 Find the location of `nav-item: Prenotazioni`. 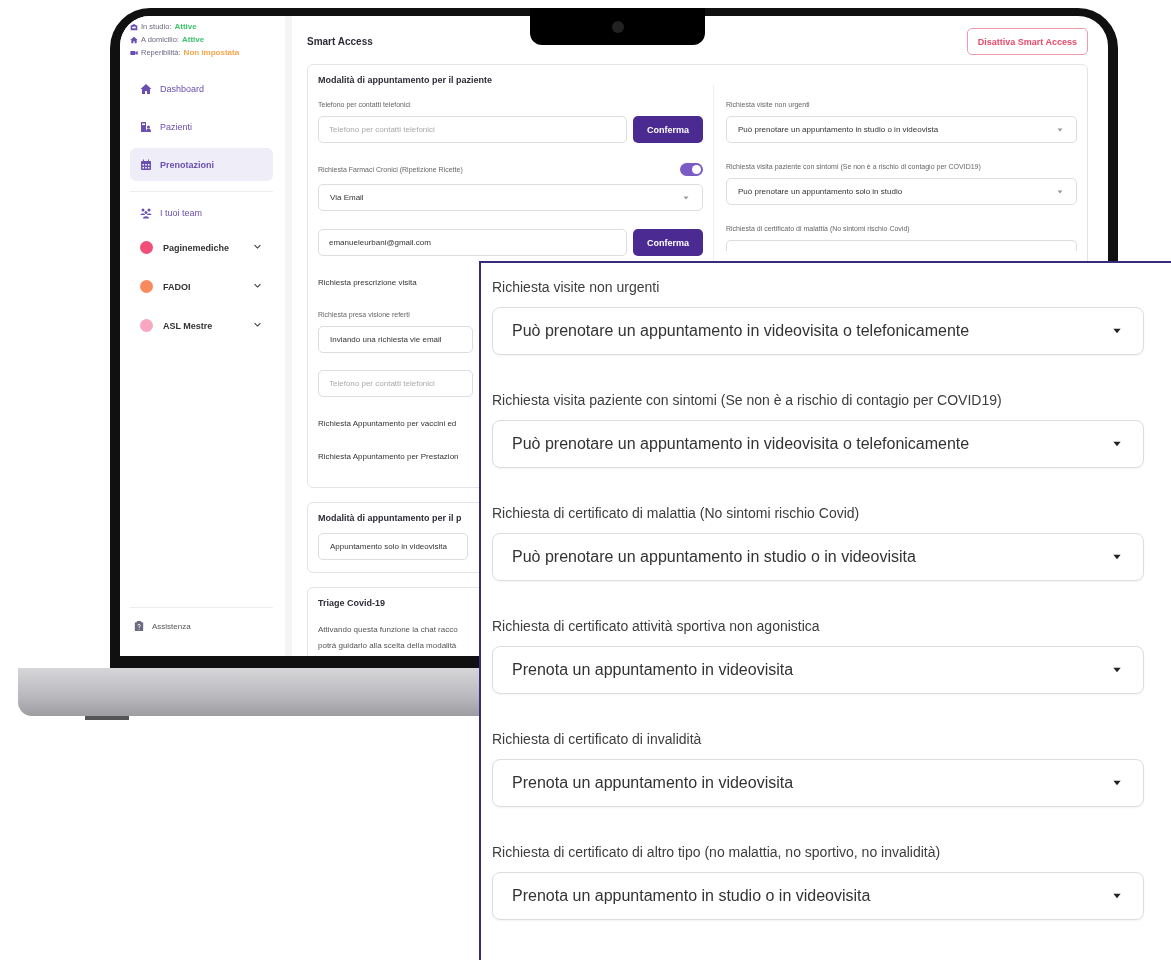

nav-item: Prenotazioni is located at coordinates (201, 164).